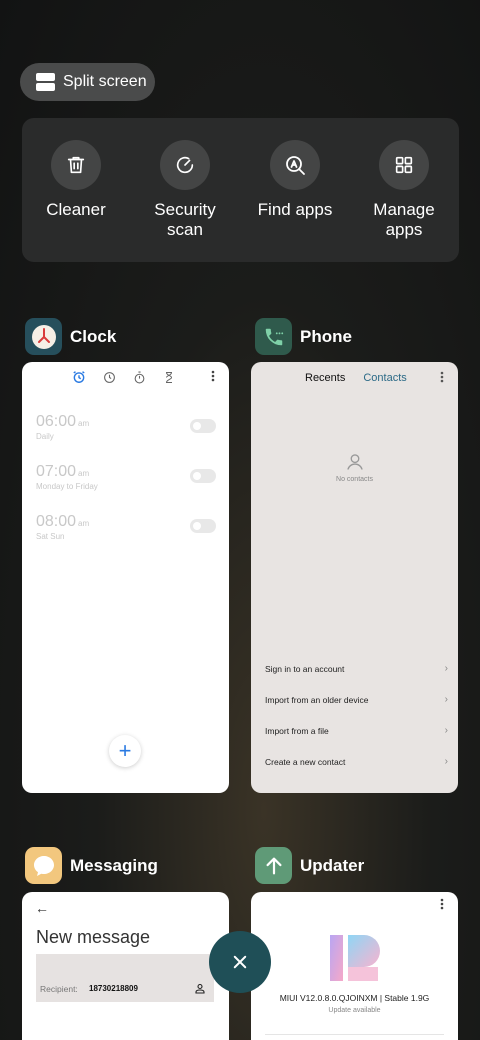 The width and height of the screenshot is (480, 1040). Describe the element at coordinates (354, 1034) in the screenshot. I see `divider` at that location.